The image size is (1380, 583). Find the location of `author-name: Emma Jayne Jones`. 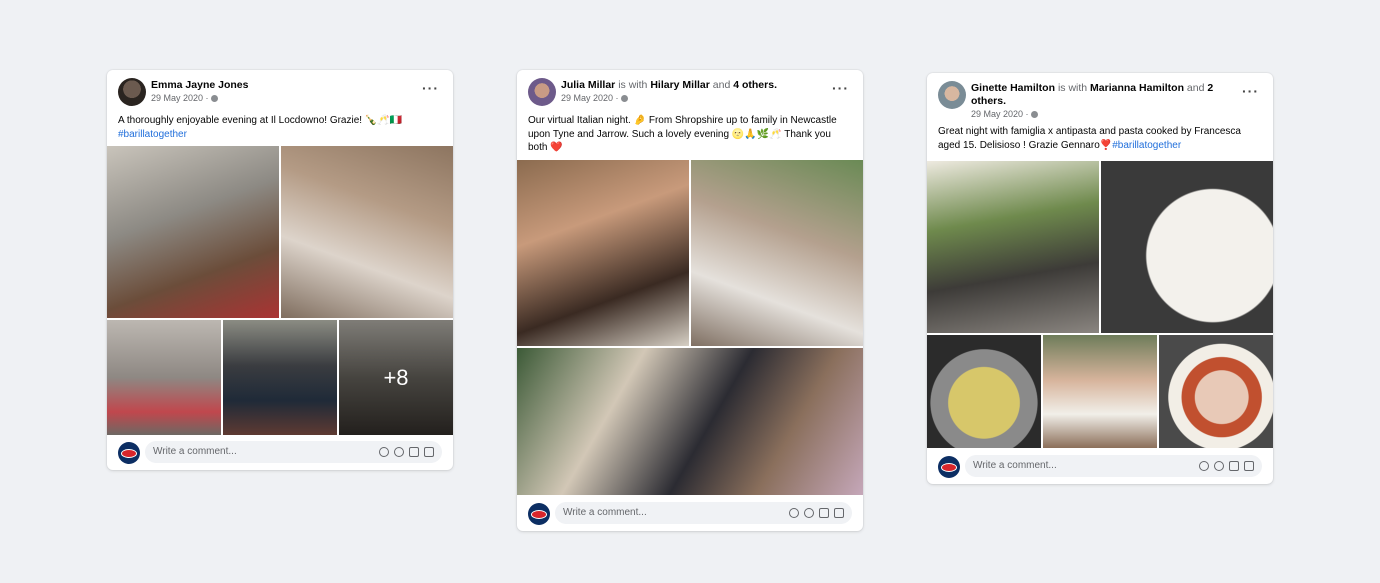

author-name: Emma Jayne Jones is located at coordinates (199, 85).